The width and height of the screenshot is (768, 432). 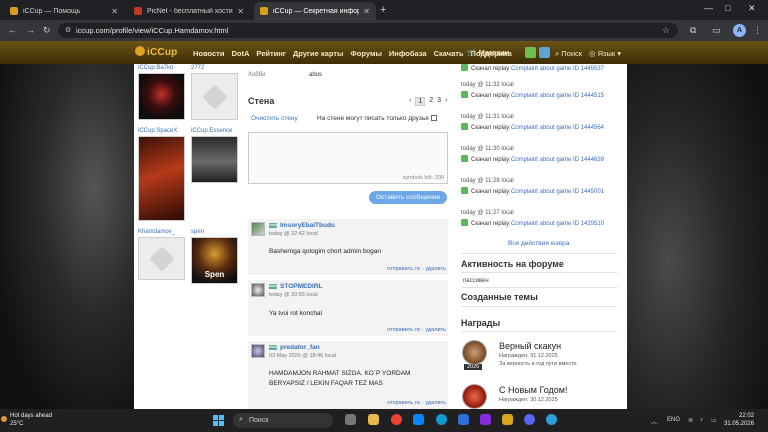 I want to click on extensions-icon: ⧉, so click(x=693, y=30).